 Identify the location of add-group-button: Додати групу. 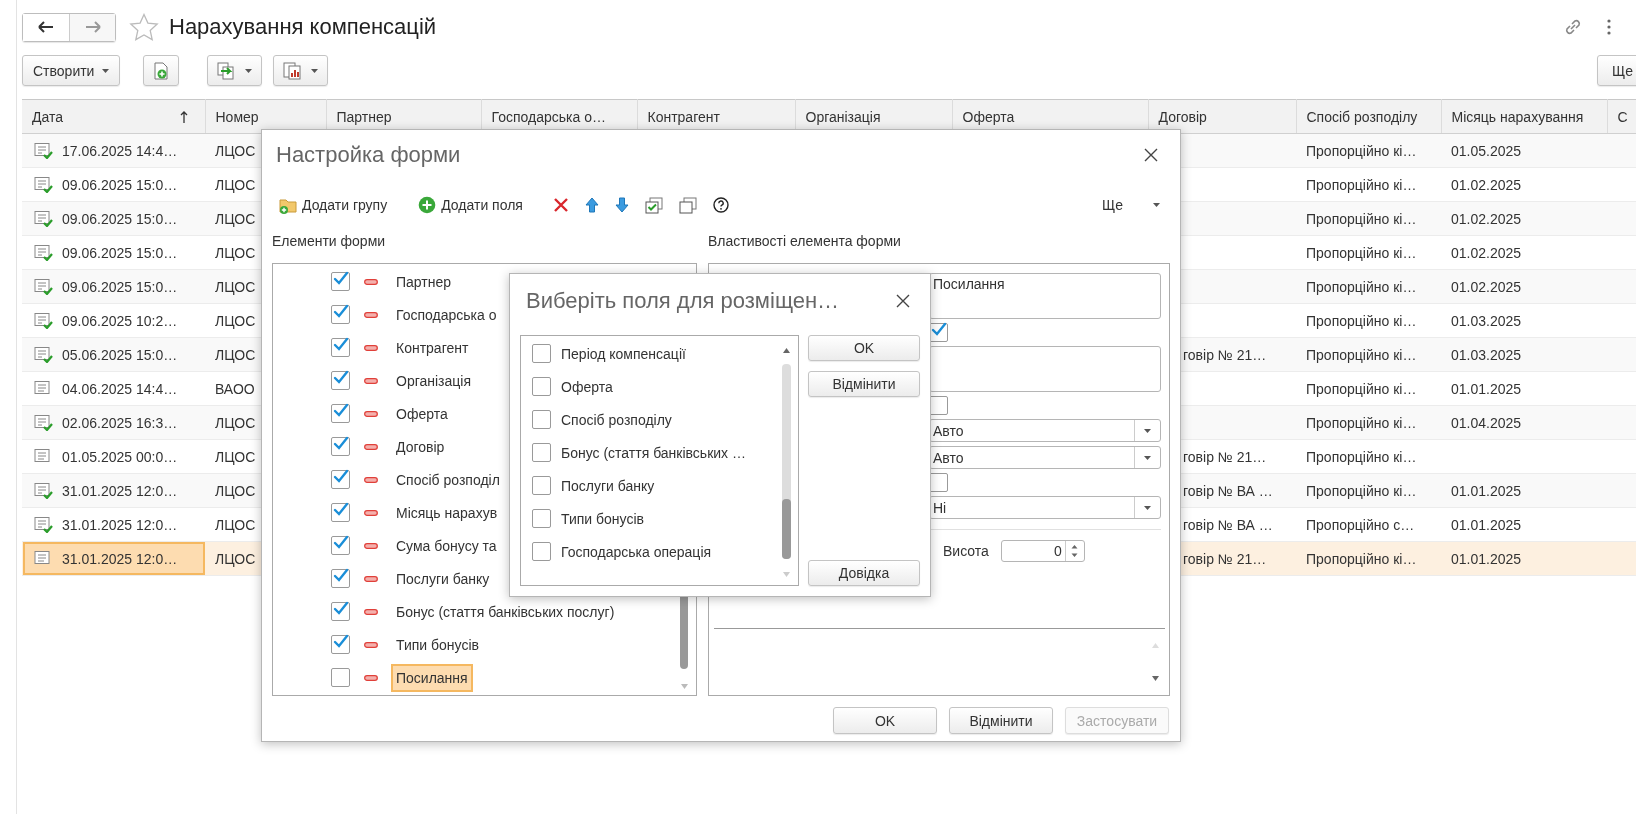
(333, 205).